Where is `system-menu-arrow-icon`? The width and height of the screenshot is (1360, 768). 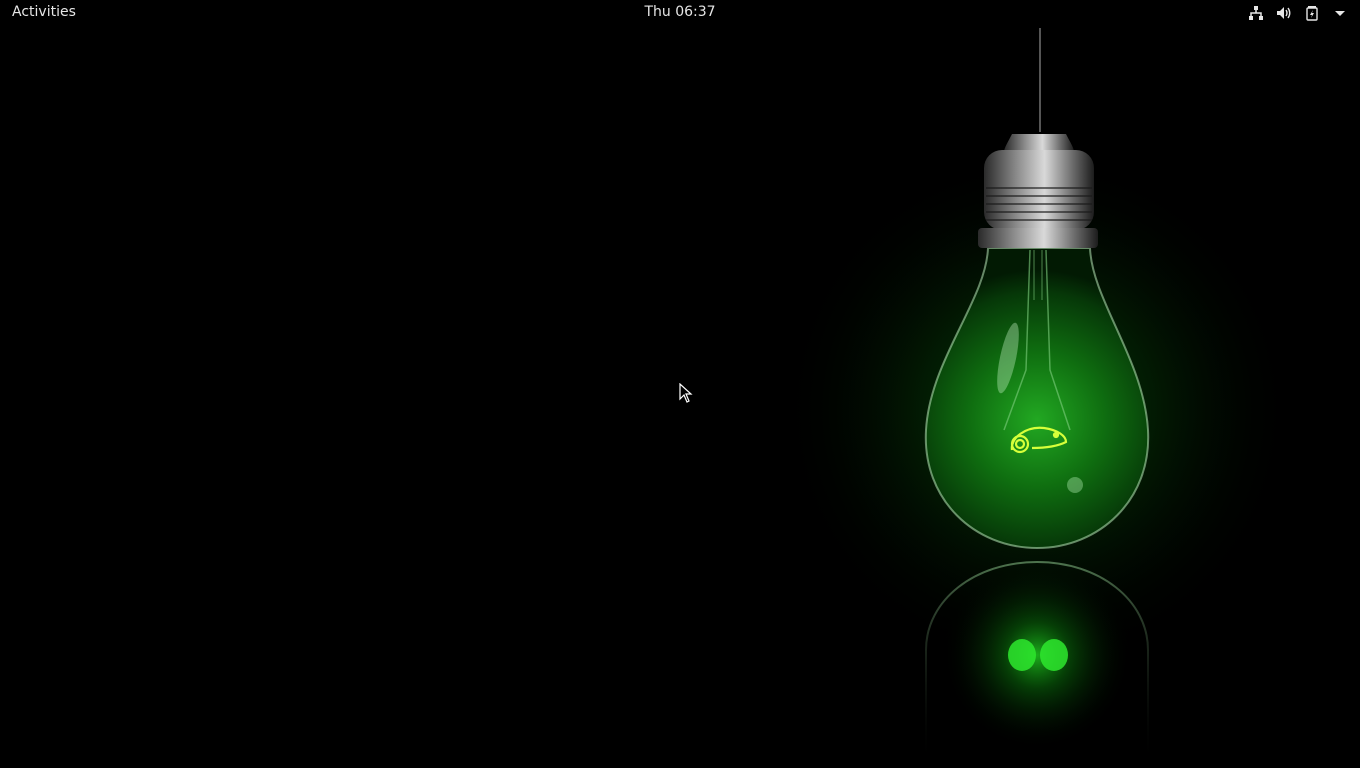
system-menu-arrow-icon is located at coordinates (1340, 13).